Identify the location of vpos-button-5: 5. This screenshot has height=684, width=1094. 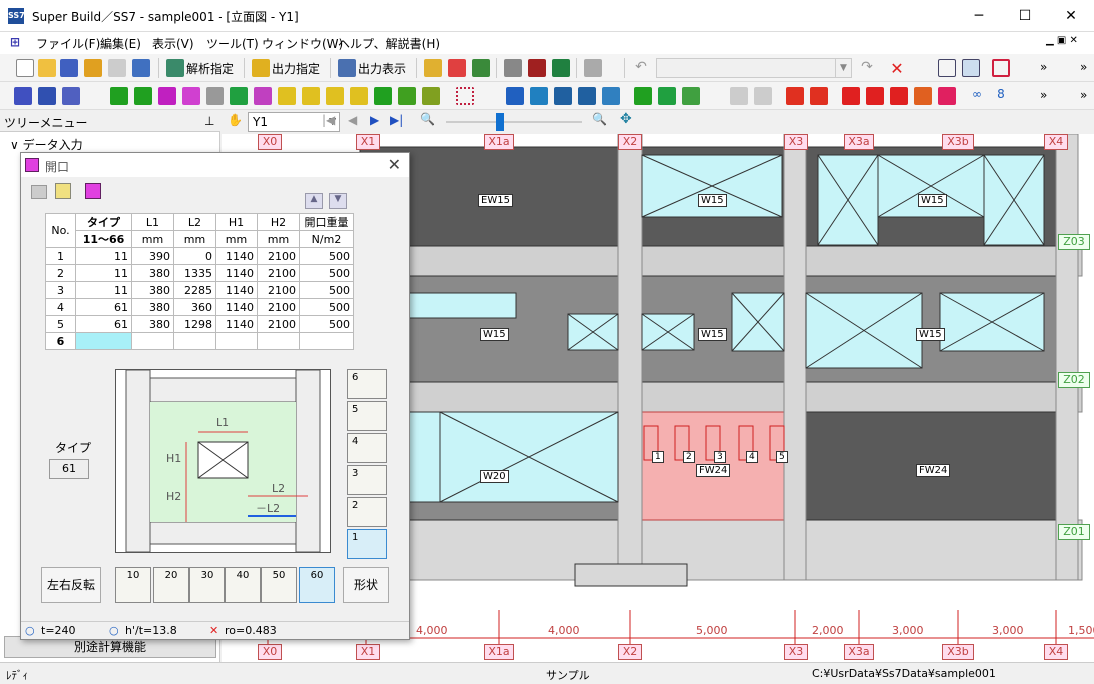
(367, 416).